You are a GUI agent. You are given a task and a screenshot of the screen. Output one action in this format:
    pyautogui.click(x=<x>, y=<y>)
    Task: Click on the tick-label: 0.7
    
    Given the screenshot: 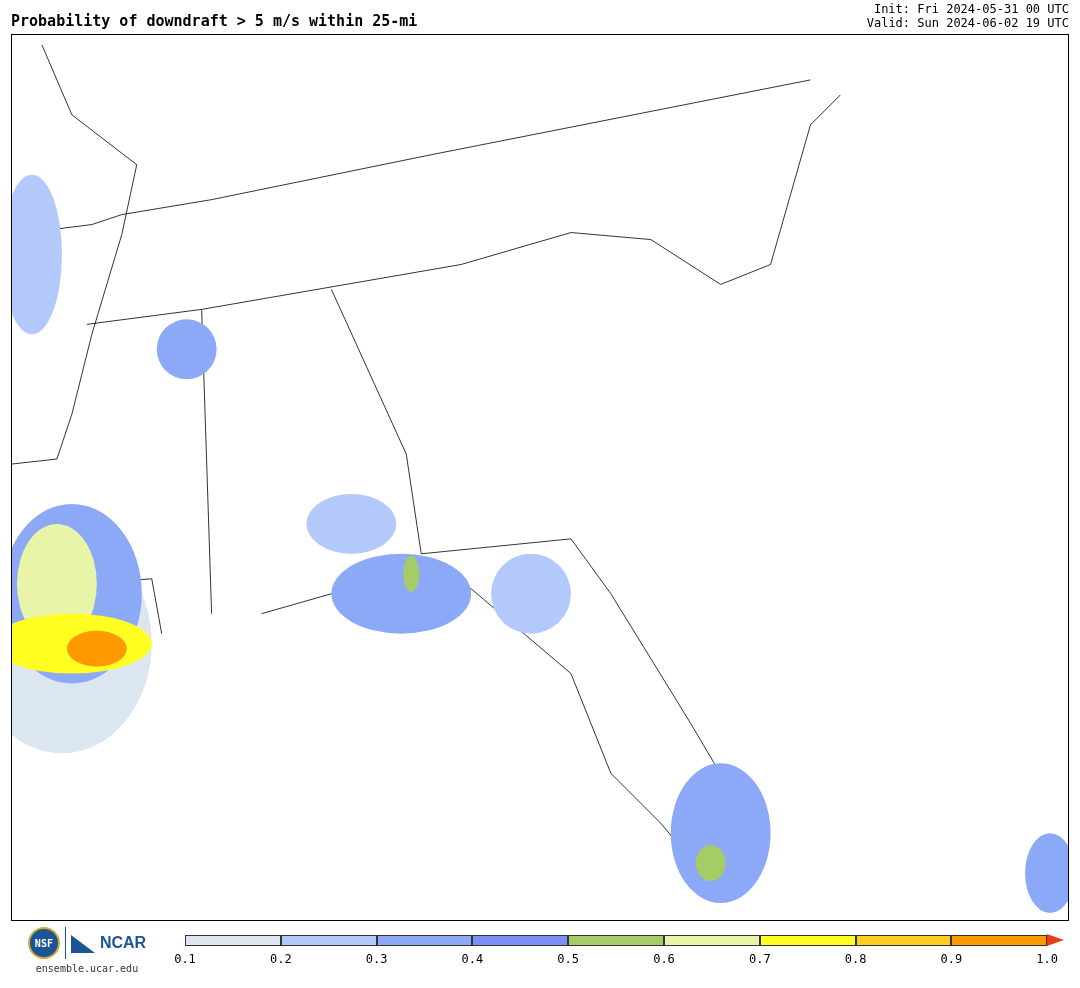 What is the action you would take?
    pyautogui.click(x=759, y=959)
    